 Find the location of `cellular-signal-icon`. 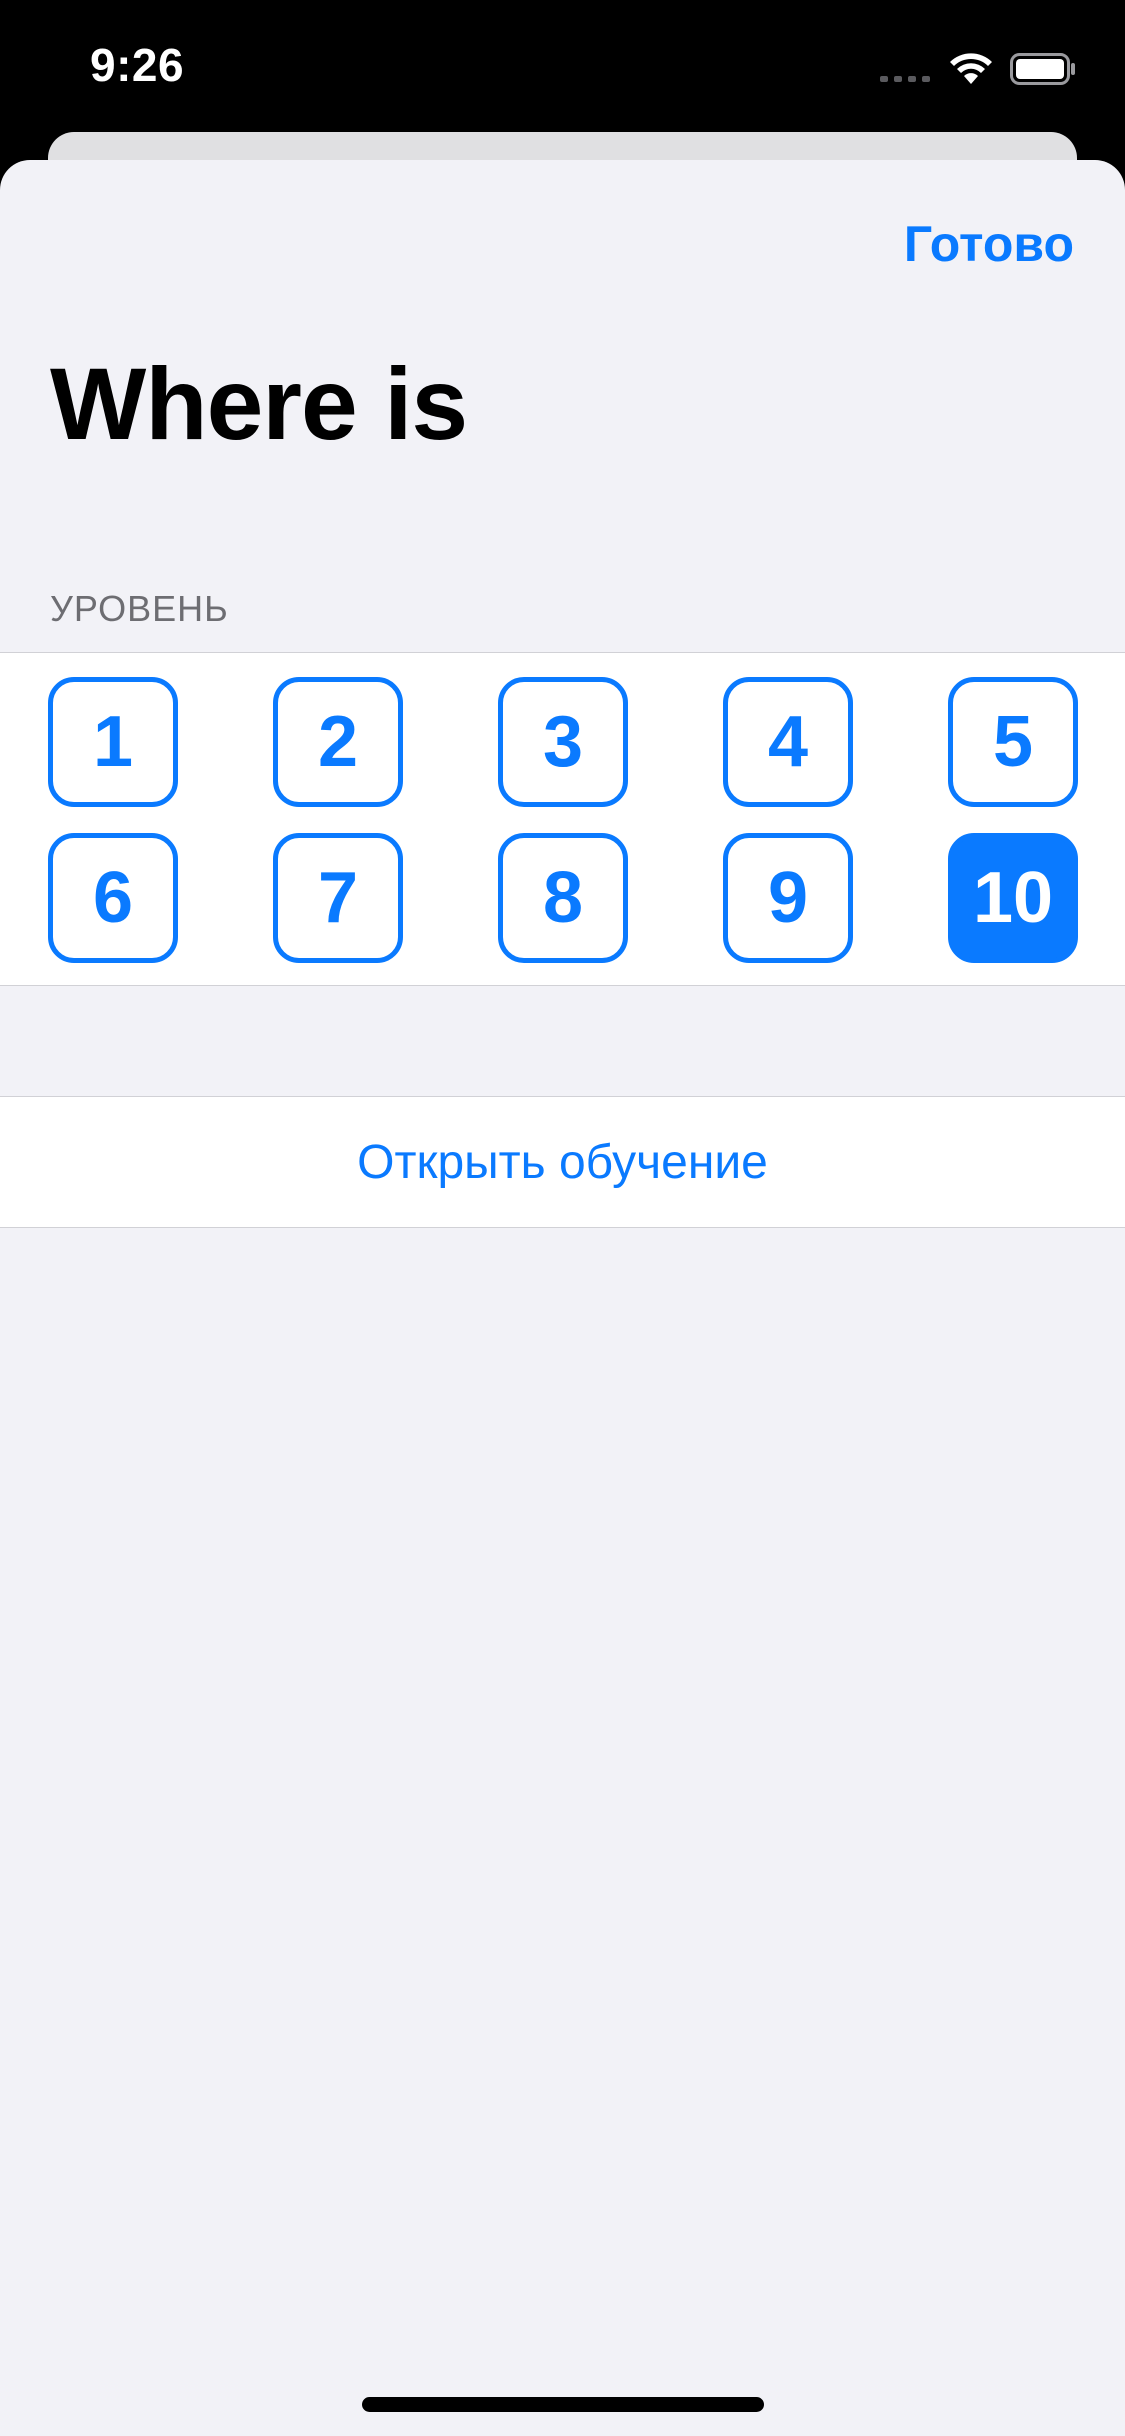

cellular-signal-icon is located at coordinates (905, 79).